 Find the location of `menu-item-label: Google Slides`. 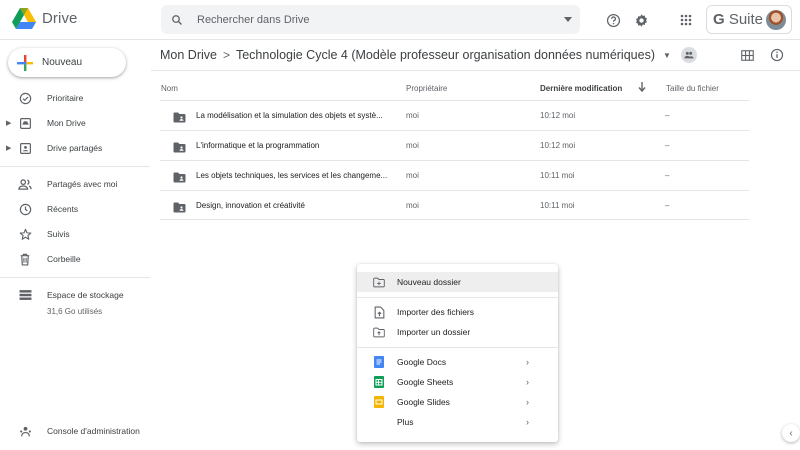

menu-item-label: Google Slides is located at coordinates (423, 402).